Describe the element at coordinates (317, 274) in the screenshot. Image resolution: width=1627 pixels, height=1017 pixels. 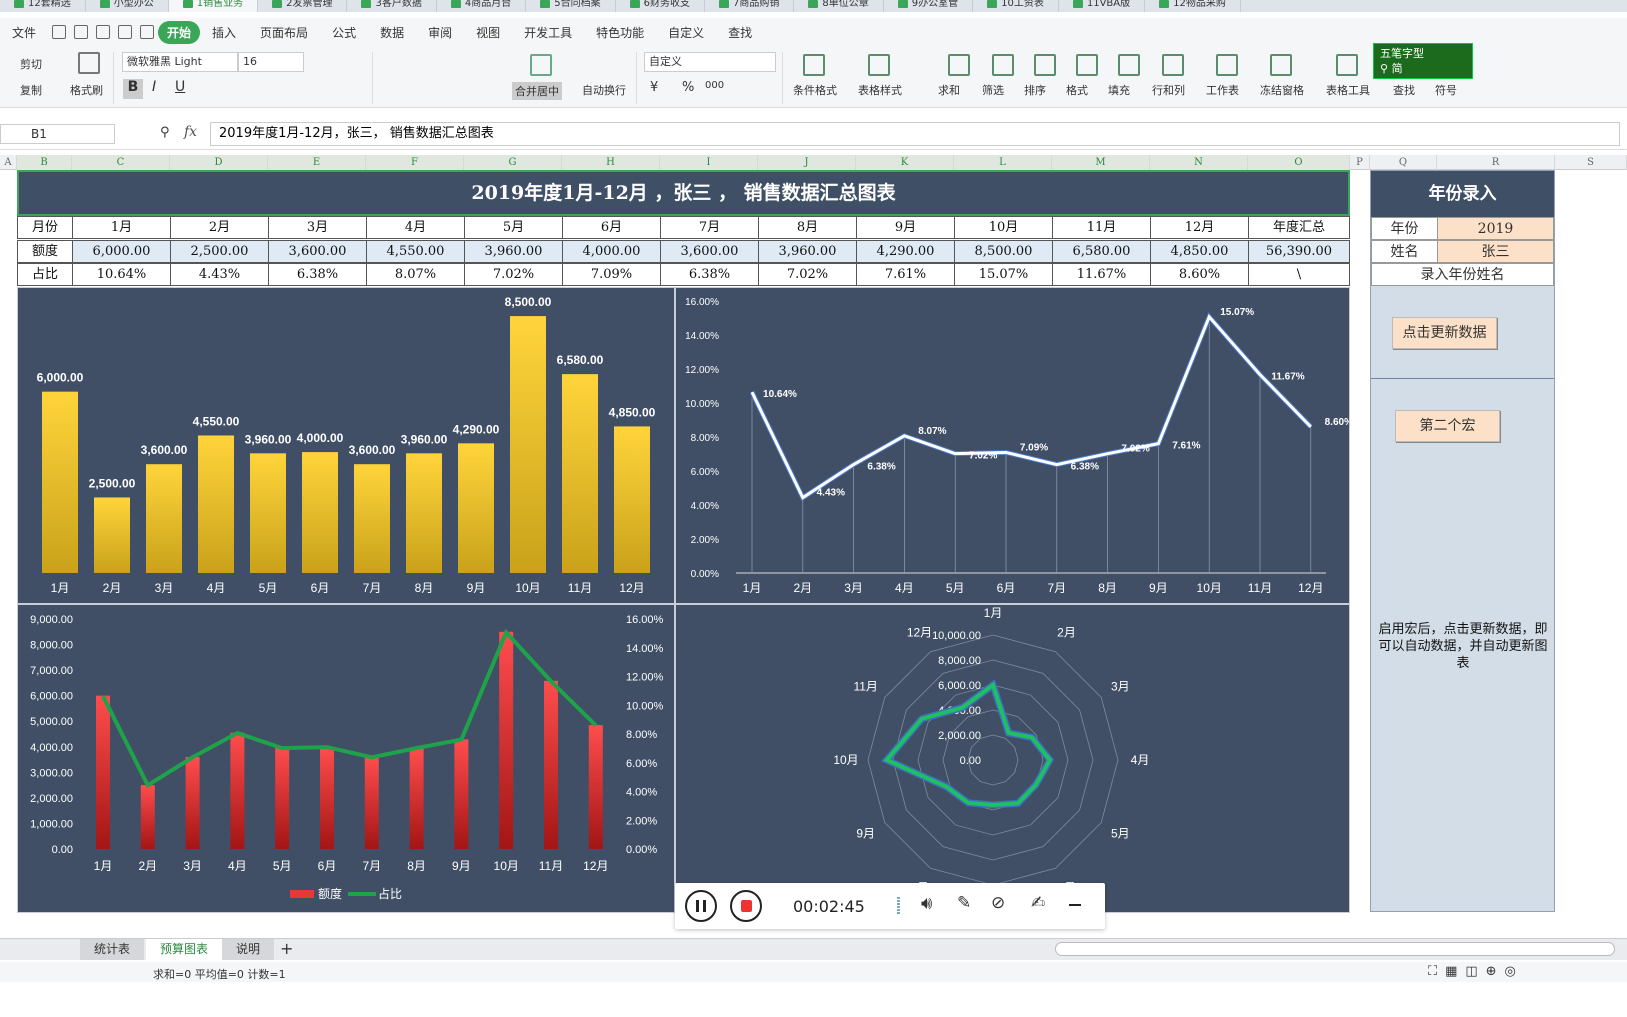
I see `table-cell: 6.38%` at that location.